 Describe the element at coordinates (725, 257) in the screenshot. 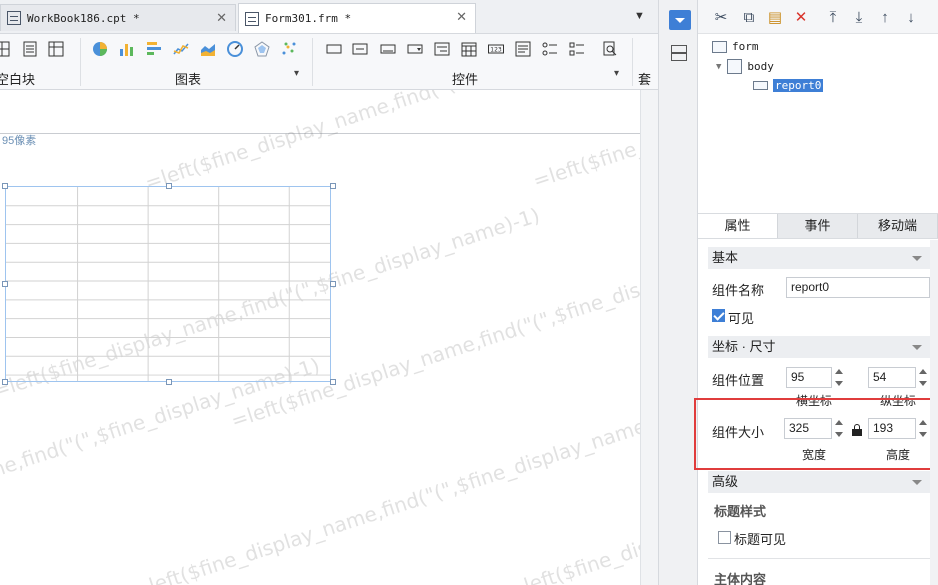

I see `section-title: 基本` at that location.